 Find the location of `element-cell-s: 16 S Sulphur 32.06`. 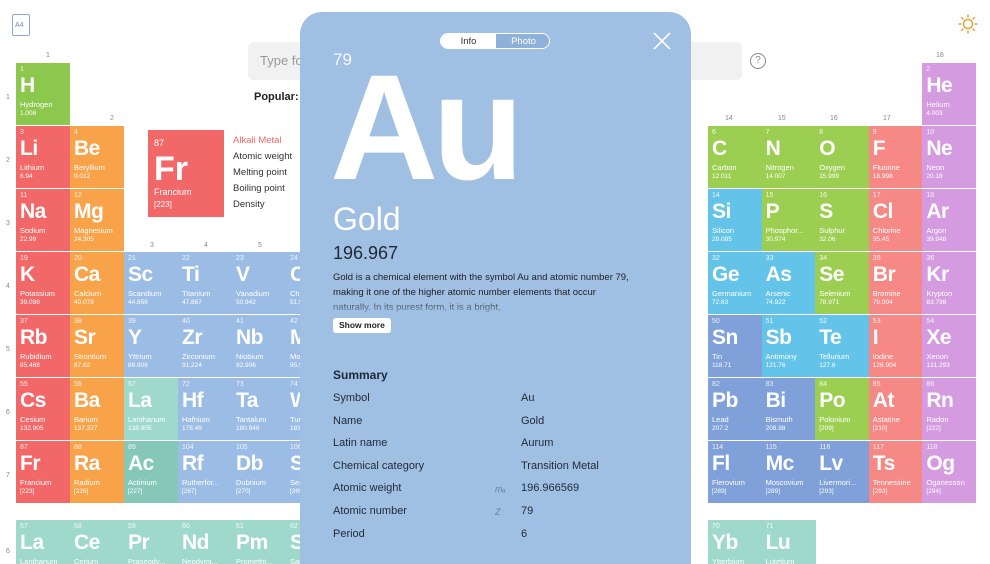

element-cell-s: 16 S Sulphur 32.06 is located at coordinates (842, 220).